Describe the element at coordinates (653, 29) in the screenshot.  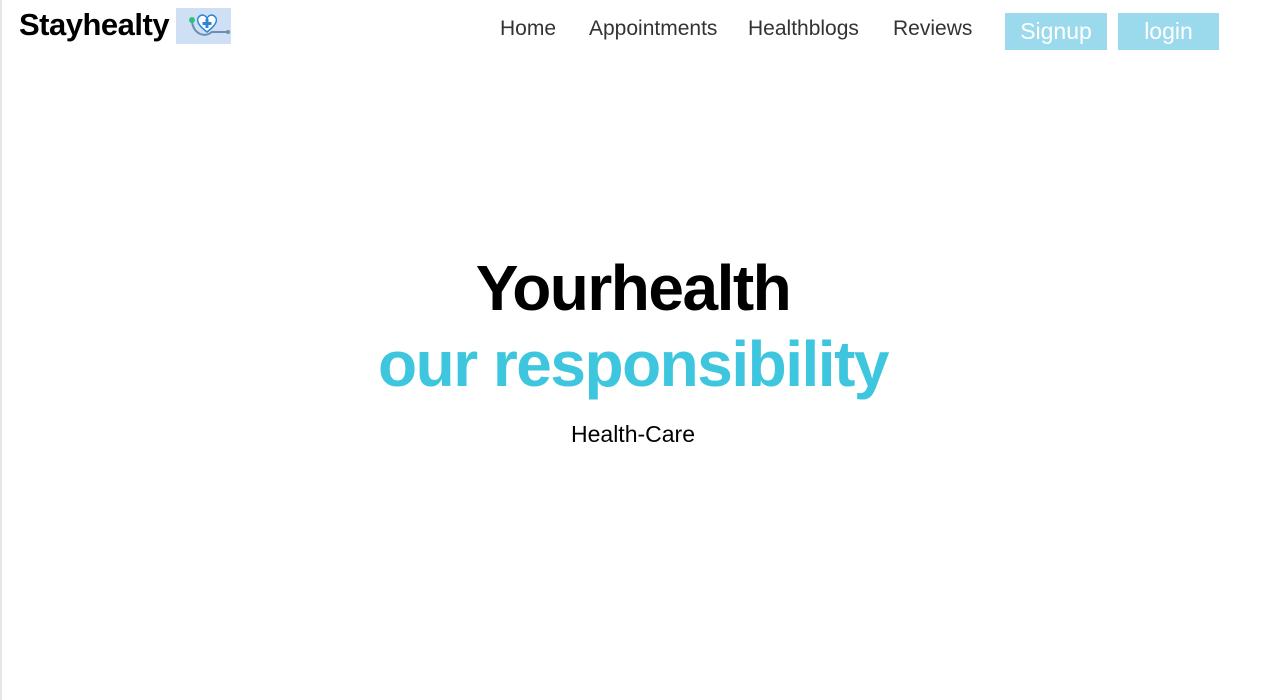
I see `nav-link-appointments: Appointments` at that location.